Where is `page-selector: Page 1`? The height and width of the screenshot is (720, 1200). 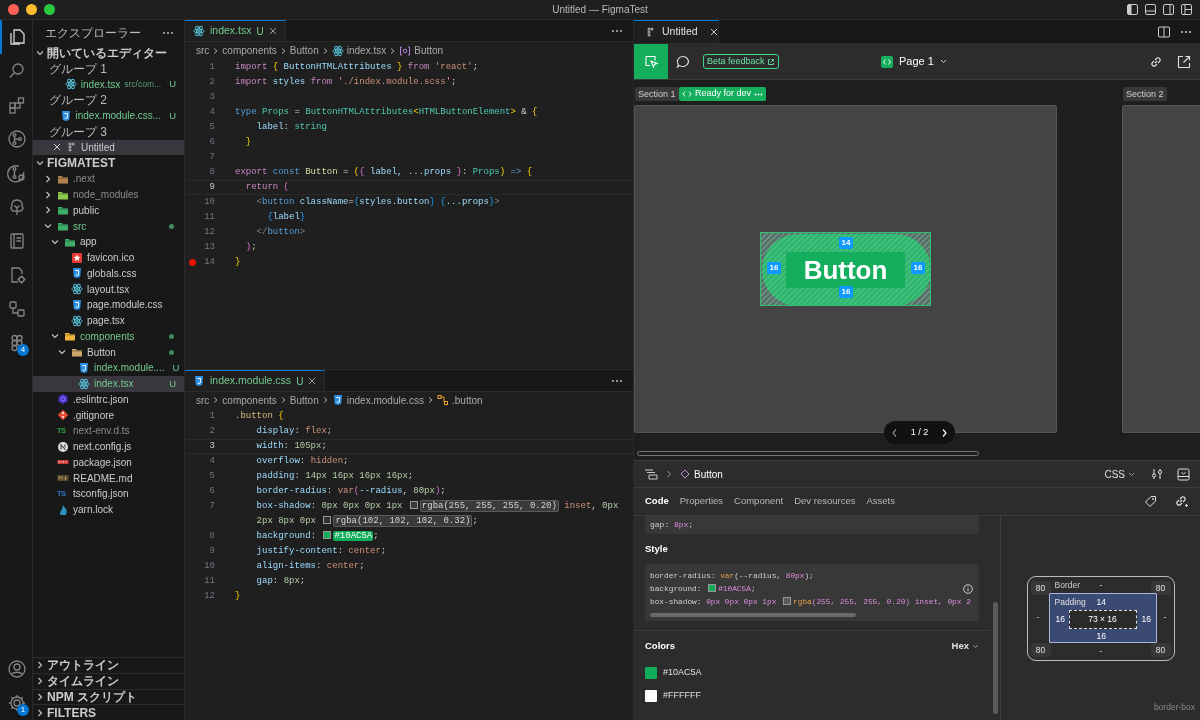
page-selector: Page 1 is located at coordinates (914, 61).